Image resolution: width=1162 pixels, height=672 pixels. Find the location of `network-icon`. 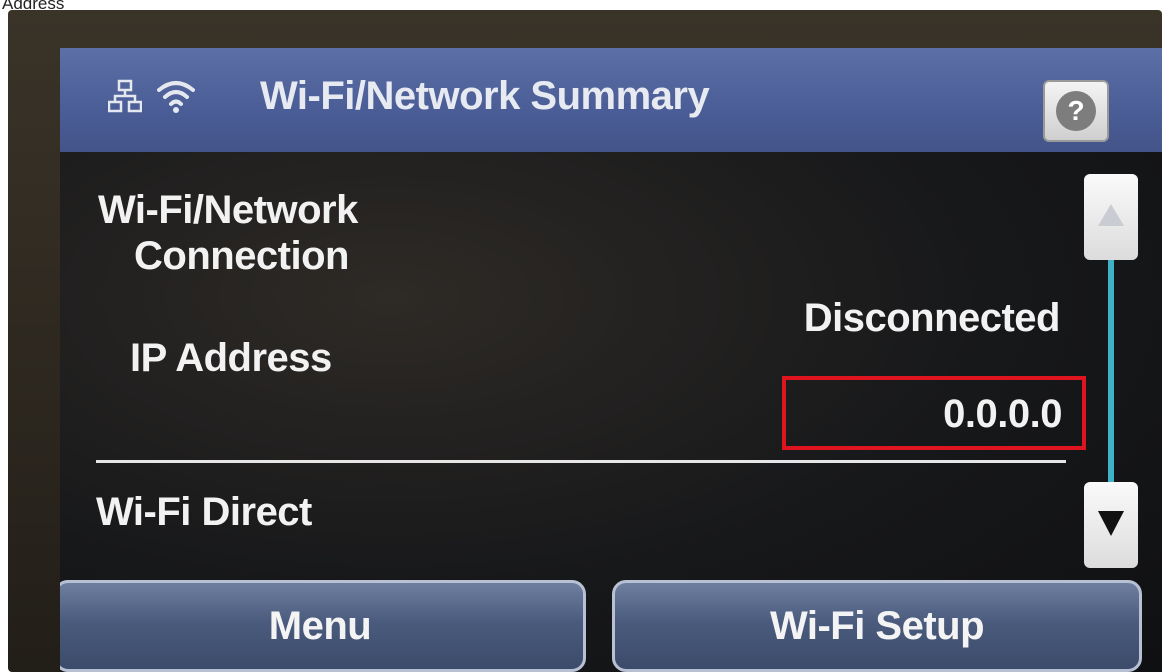

network-icon is located at coordinates (125, 98).